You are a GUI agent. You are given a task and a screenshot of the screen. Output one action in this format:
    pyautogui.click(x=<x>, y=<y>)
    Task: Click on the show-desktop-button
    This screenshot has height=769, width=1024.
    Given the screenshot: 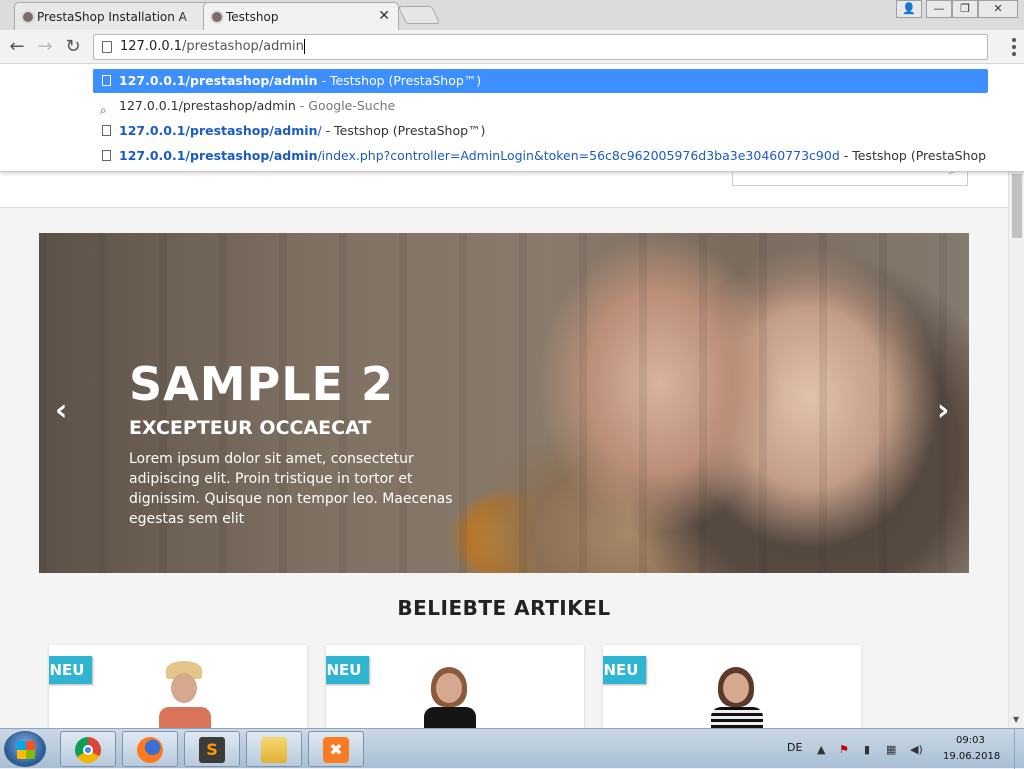 What is the action you would take?
    pyautogui.click(x=1019, y=749)
    